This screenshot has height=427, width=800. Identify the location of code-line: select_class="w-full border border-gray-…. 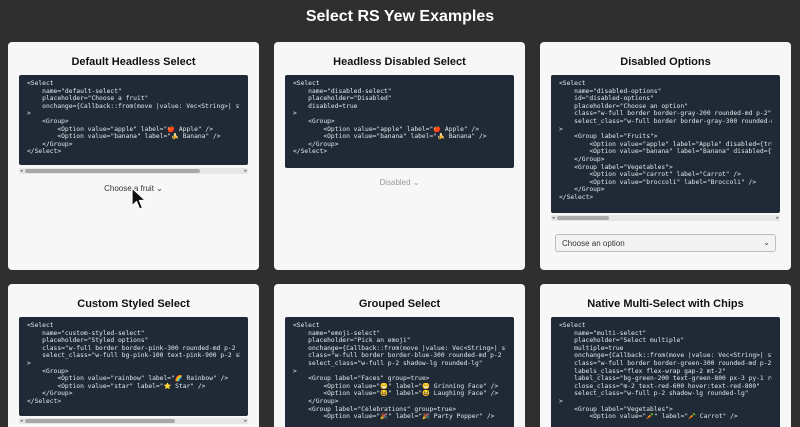
(673, 121).